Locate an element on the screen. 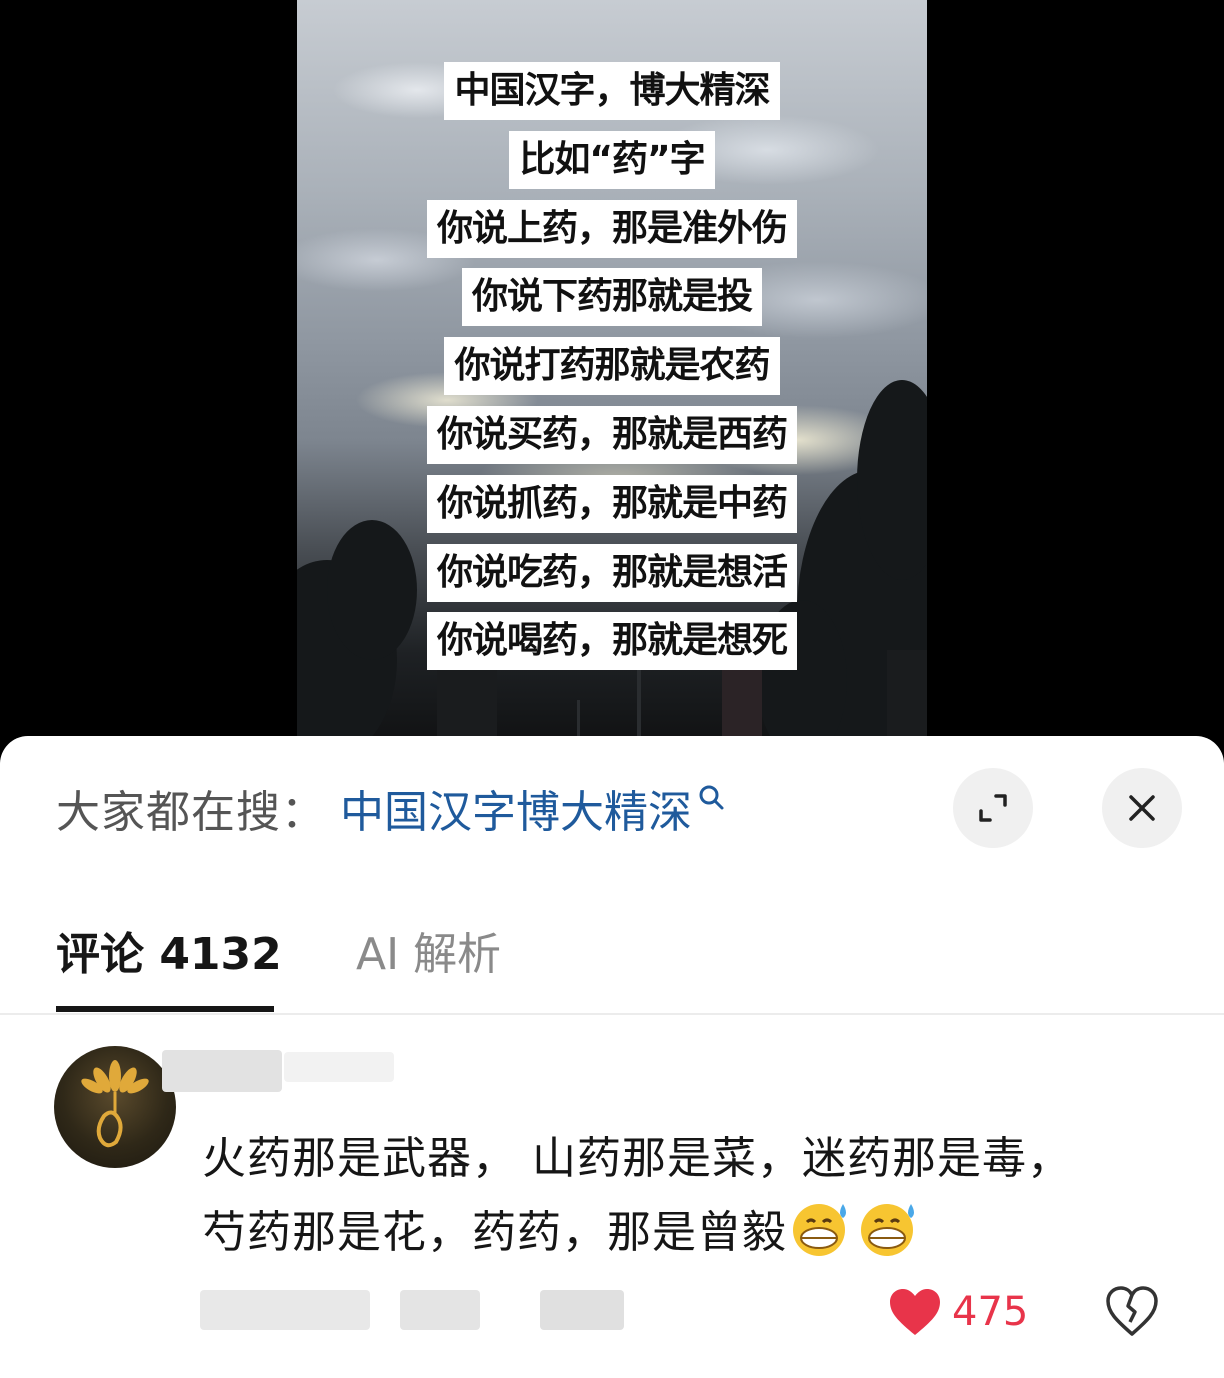 Image resolution: width=1224 pixels, height=1378 pixels. hot-search-bar: 大家都在搜： 中国汉字博大精深 is located at coordinates (391, 808).